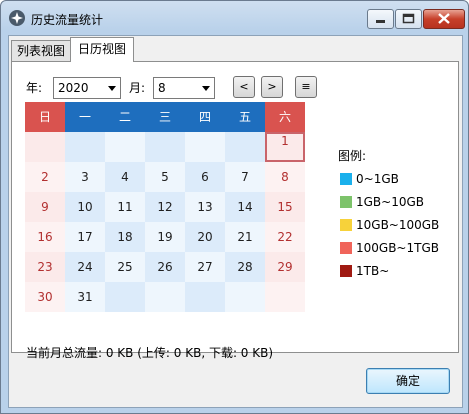  Describe the element at coordinates (137, 88) in the screenshot. I see `month-label: 月:` at that location.